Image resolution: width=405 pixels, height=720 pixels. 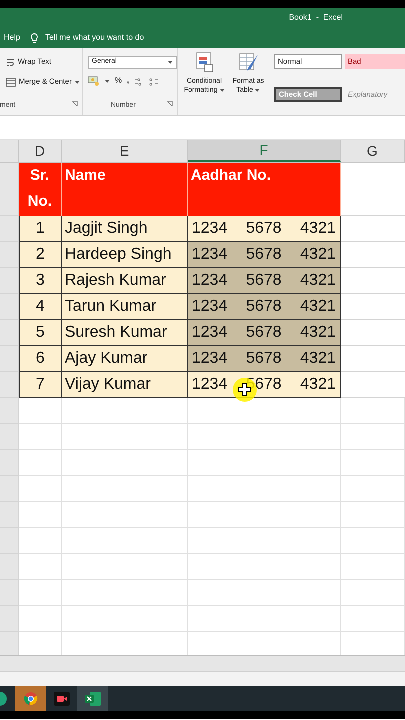 I want to click on column-header: F, so click(x=264, y=151).